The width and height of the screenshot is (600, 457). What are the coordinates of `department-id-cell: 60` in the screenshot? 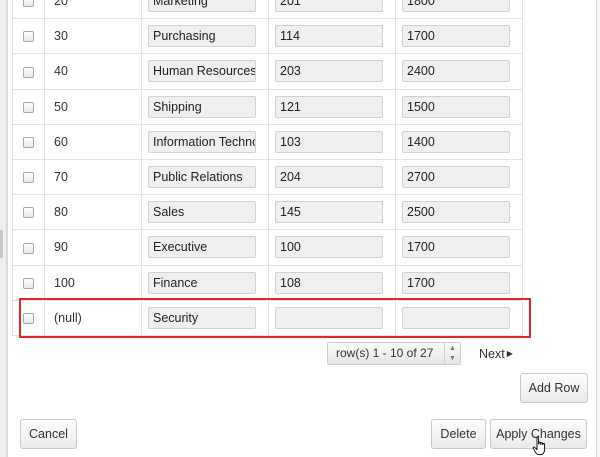 It's located at (93, 141).